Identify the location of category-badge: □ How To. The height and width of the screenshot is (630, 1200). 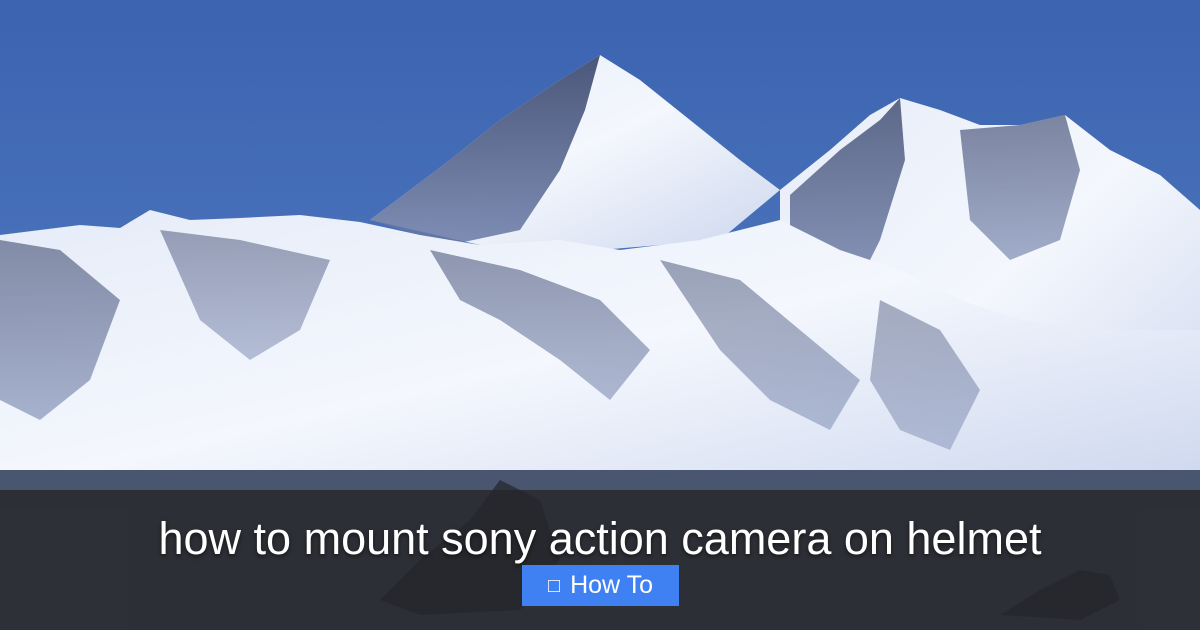
(600, 585).